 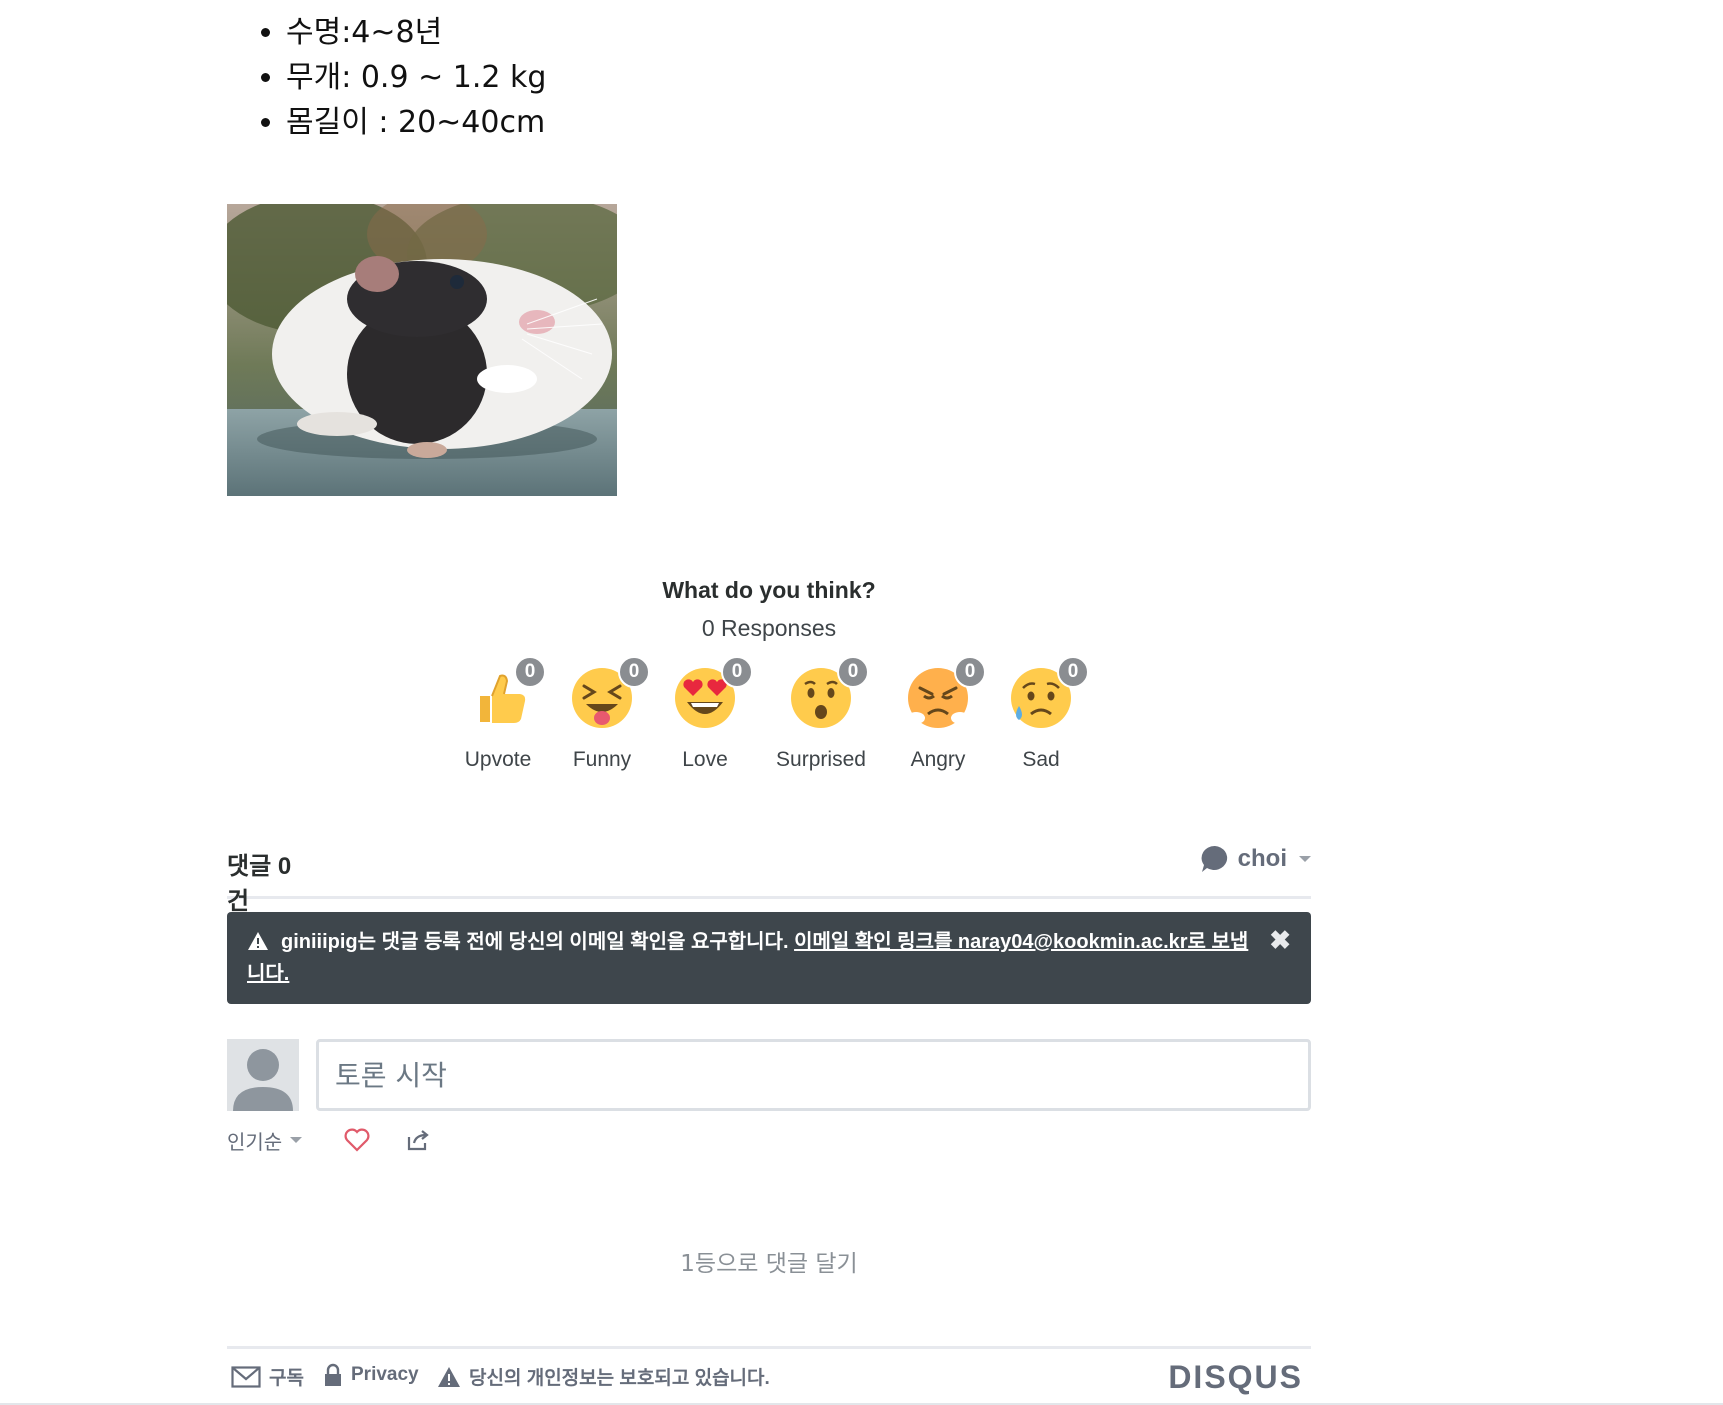 I want to click on fact-weight: 무개: 0.9 ~ 1.2 kg, so click(x=416, y=77).